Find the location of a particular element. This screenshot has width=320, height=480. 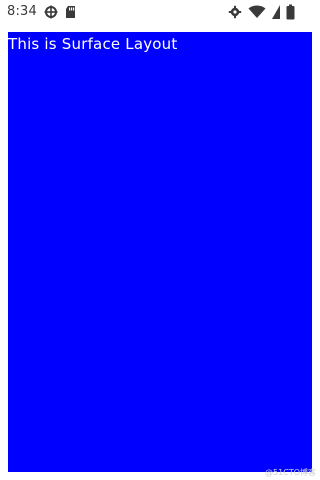

wifi-icon is located at coordinates (257, 12).